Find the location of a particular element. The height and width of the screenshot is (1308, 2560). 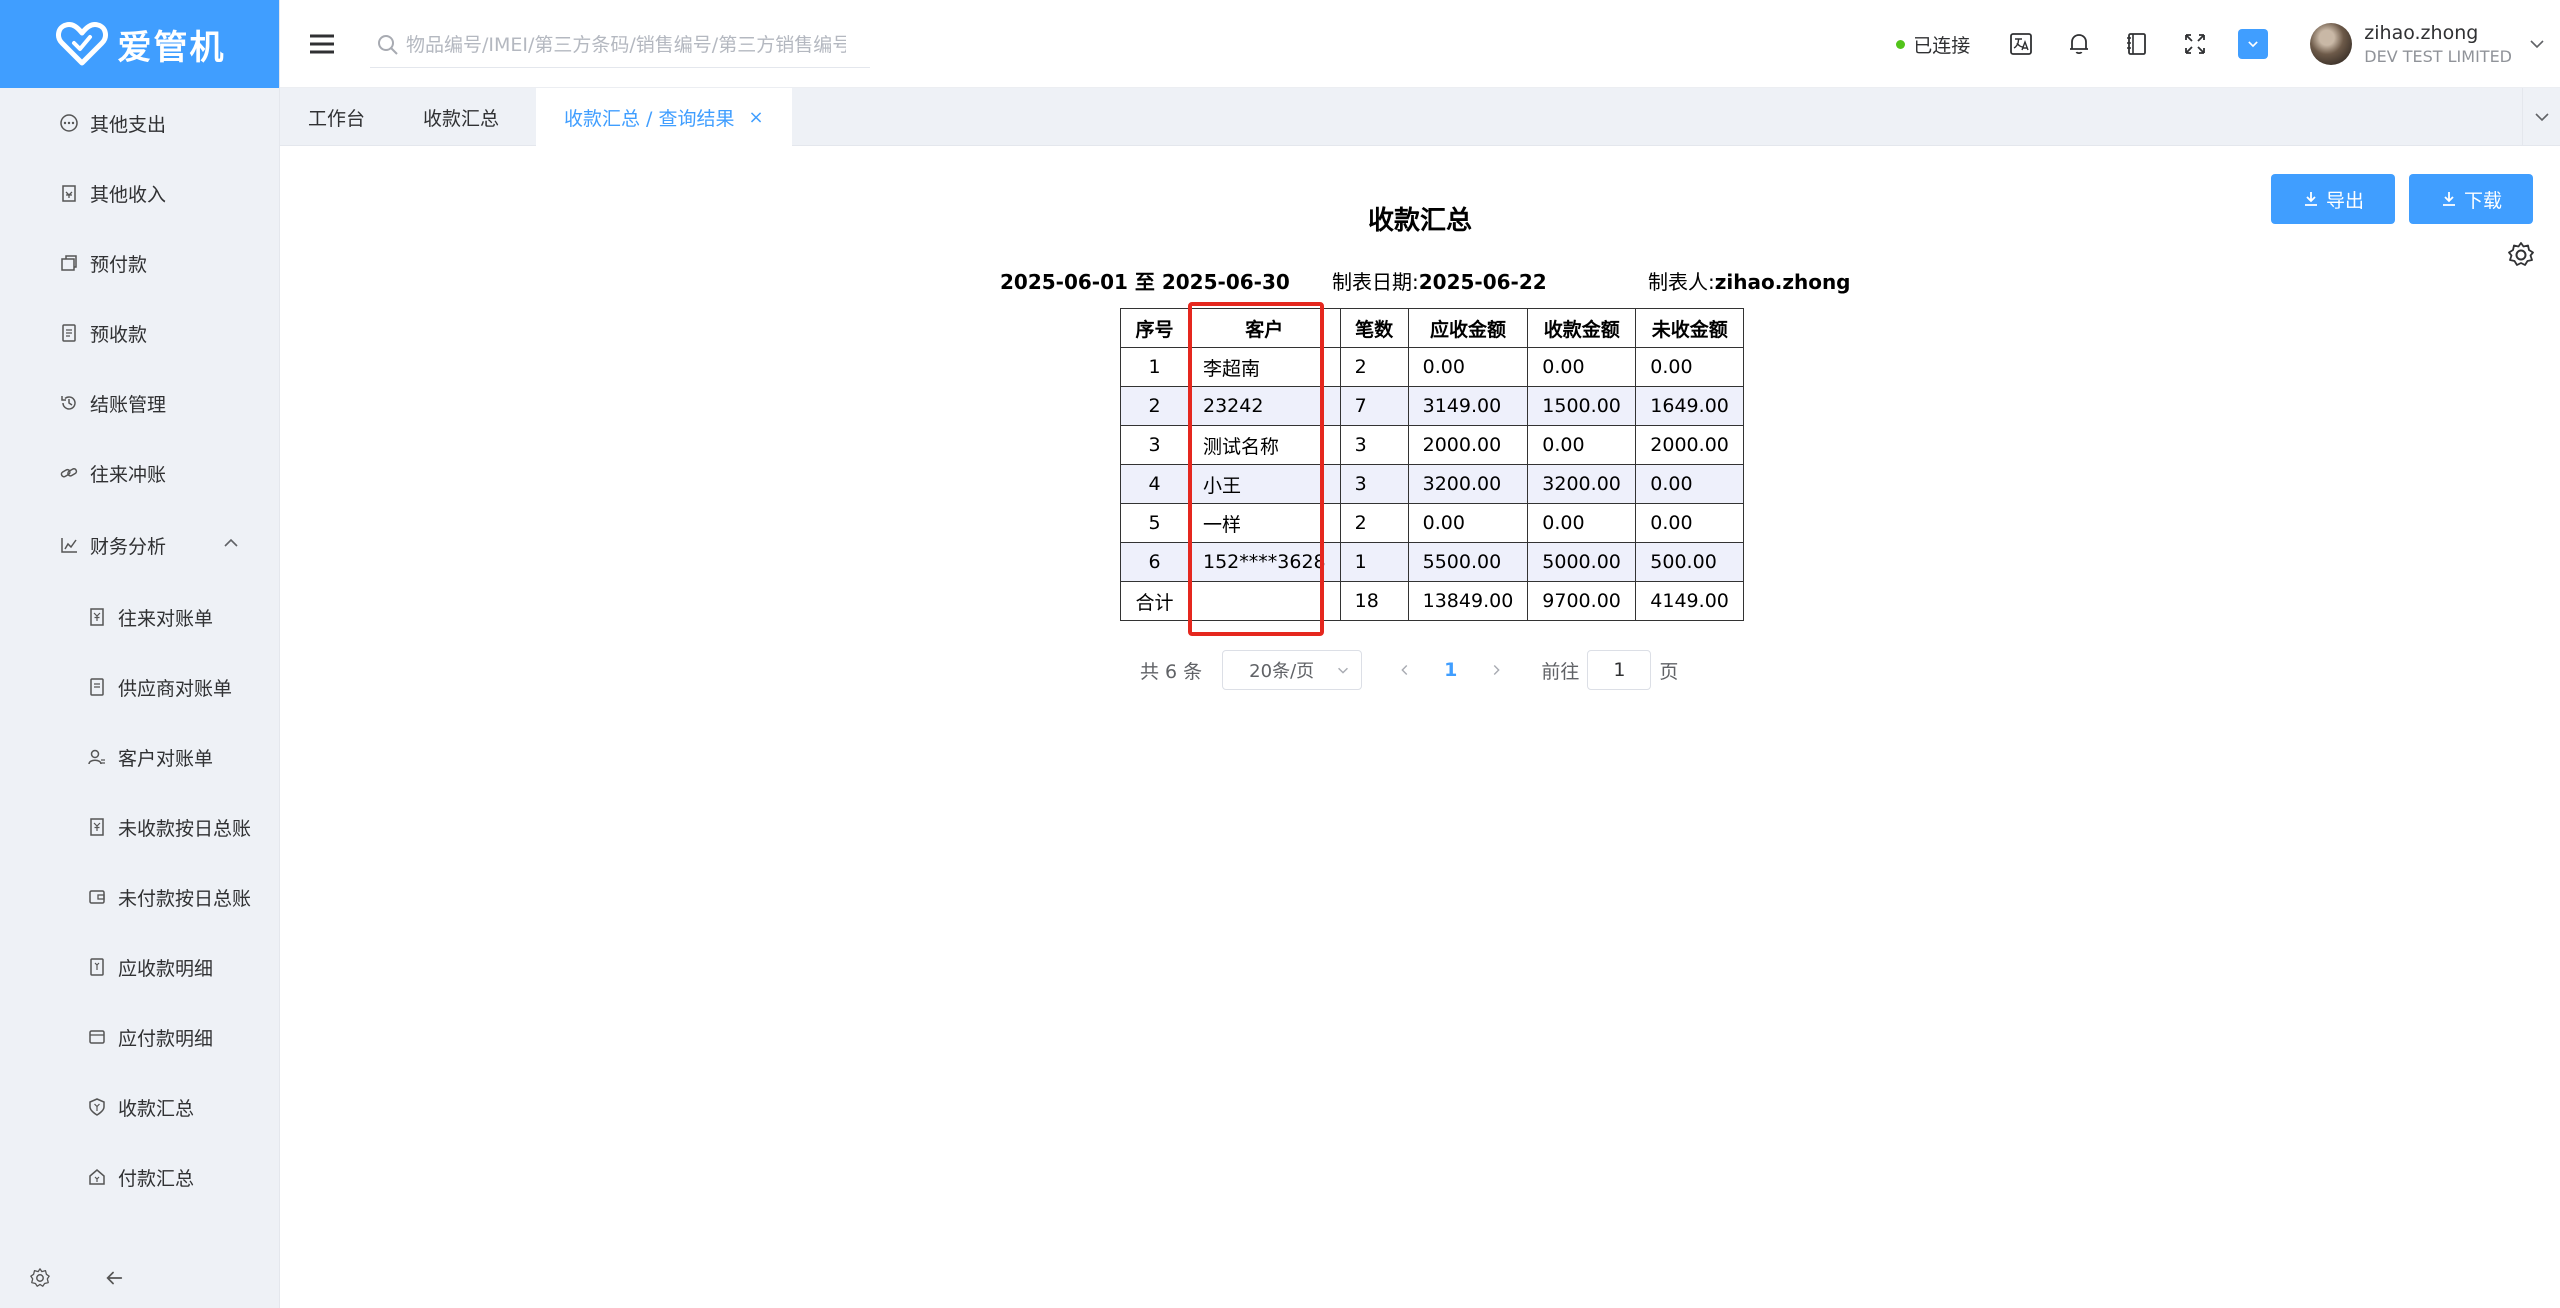

sidebar-item-payable-detail: 应付款明细 is located at coordinates (140, 1037).